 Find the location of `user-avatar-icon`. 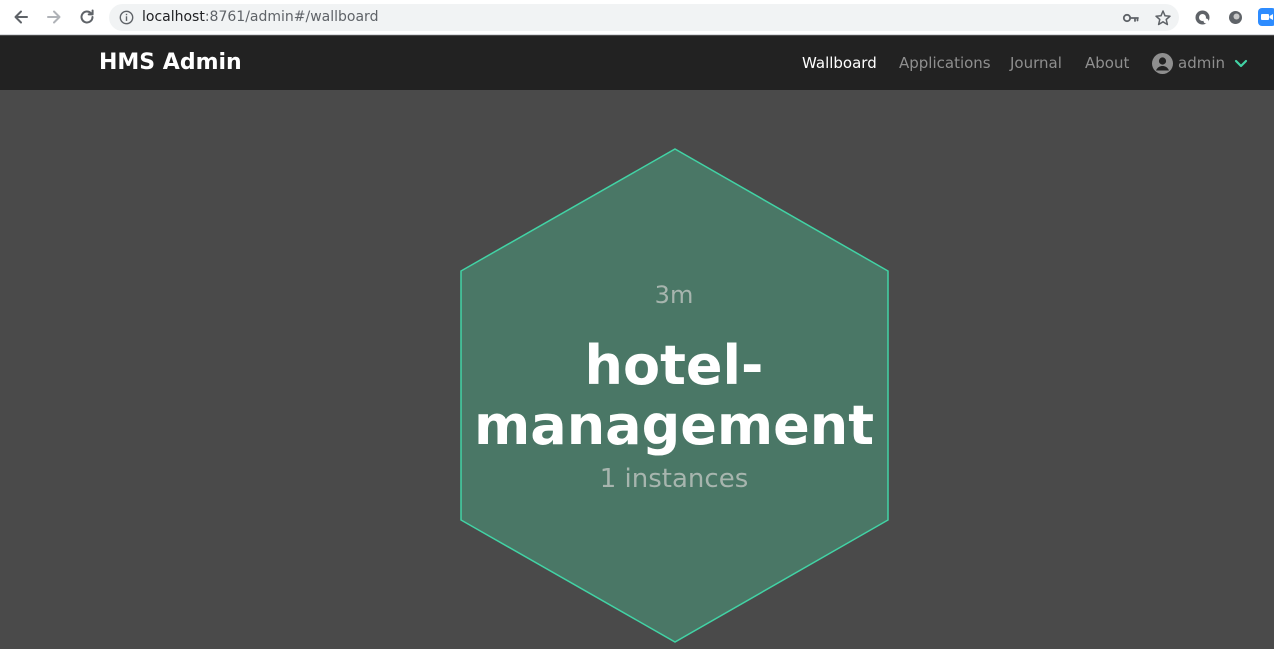

user-avatar-icon is located at coordinates (1162, 63).